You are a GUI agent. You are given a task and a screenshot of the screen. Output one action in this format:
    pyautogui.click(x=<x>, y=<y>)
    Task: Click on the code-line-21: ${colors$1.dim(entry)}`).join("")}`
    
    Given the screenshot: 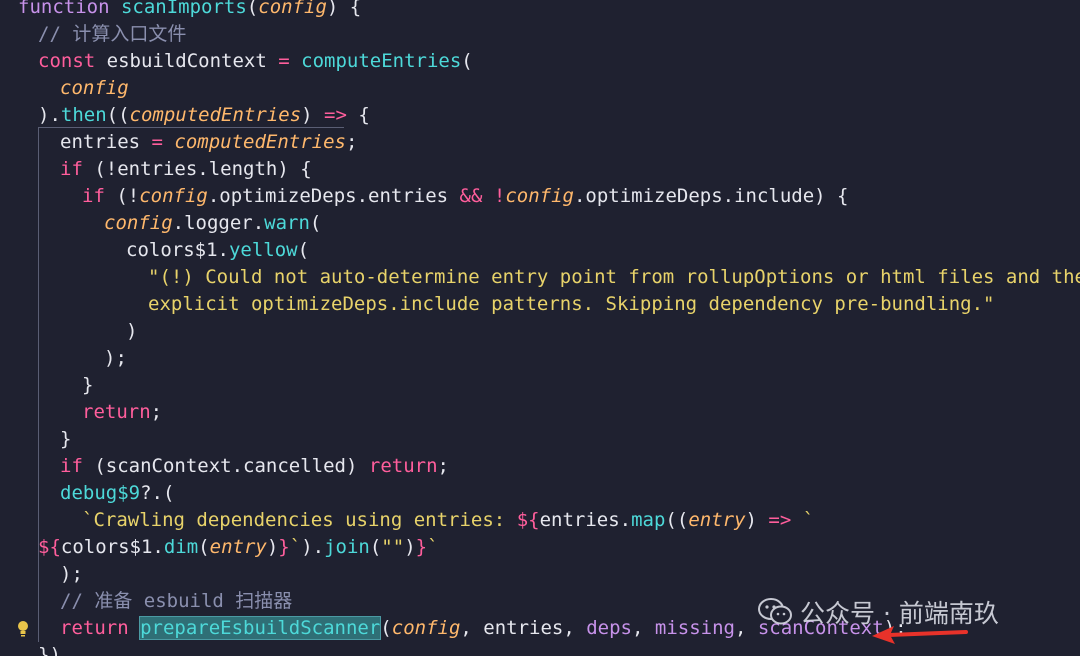 What is the action you would take?
    pyautogui.click(x=238, y=547)
    